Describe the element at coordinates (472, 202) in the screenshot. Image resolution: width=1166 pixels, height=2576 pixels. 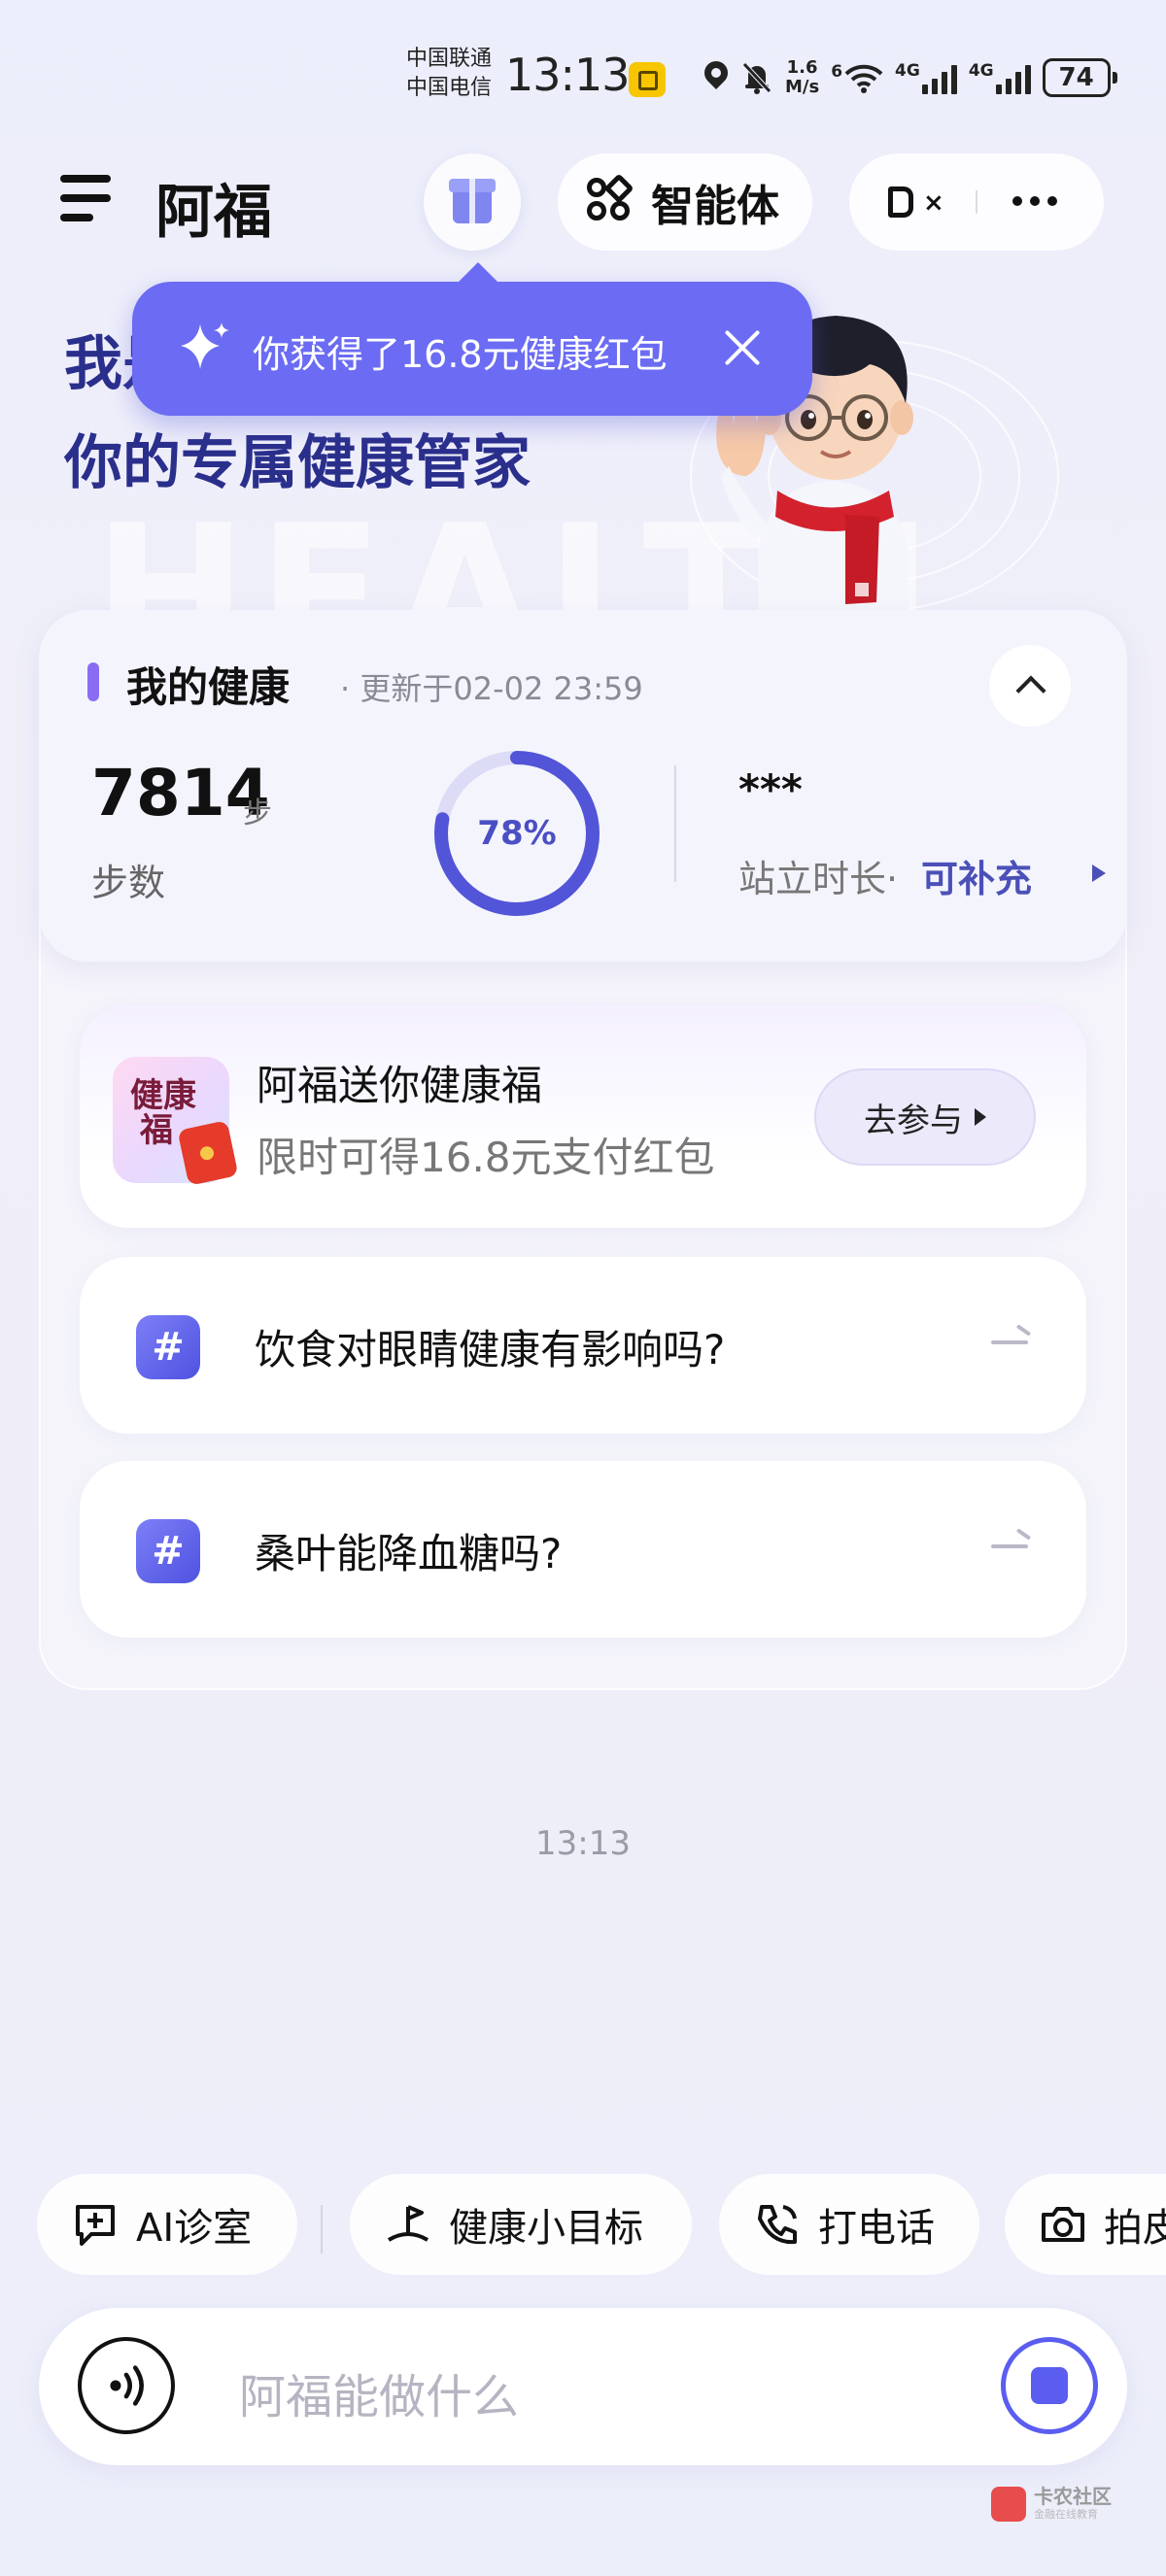
I see `gift-button` at that location.